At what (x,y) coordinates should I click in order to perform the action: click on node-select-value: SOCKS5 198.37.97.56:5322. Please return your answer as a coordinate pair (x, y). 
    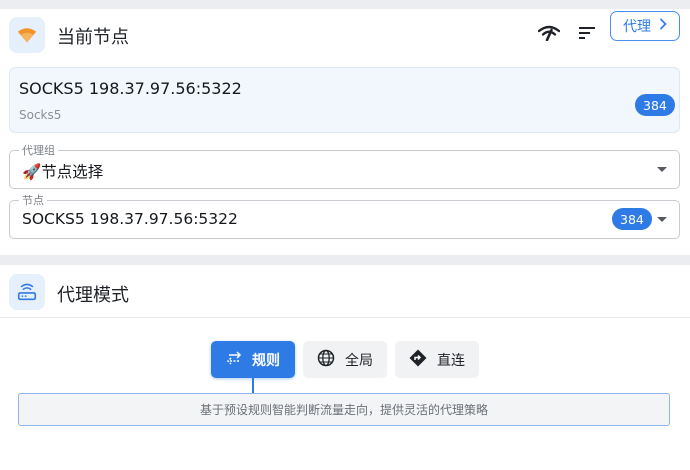
    Looking at the image, I should click on (130, 219).